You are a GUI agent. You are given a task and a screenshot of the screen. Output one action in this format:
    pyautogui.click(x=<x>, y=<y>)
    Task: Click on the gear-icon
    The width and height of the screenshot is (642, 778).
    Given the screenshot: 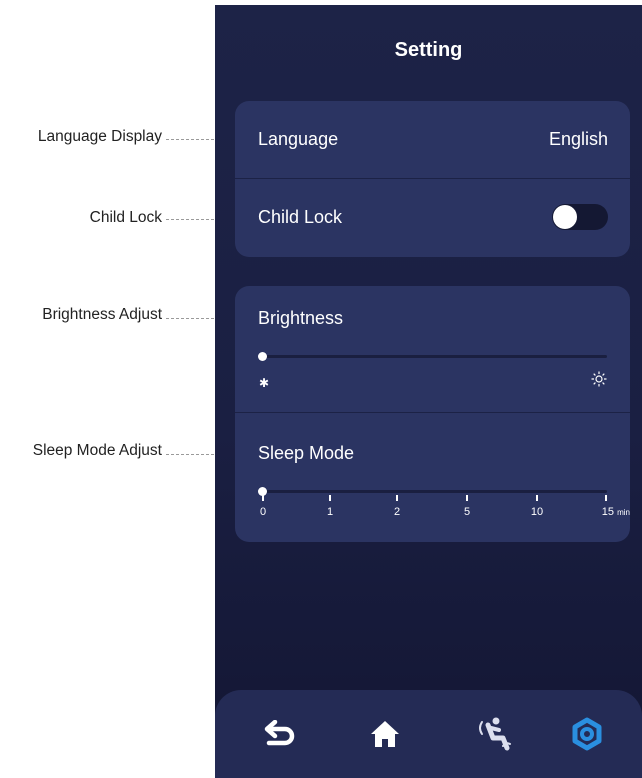 What is the action you would take?
    pyautogui.click(x=587, y=736)
    